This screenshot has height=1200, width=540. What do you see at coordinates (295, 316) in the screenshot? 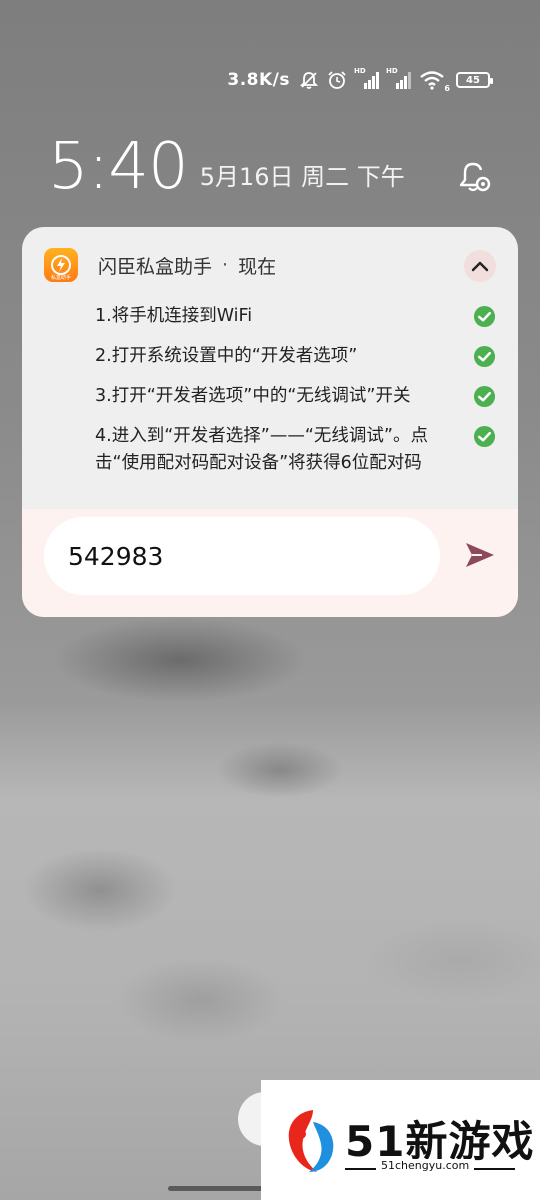
I see `list-item: 1.将手机连接到WiFi` at bounding box center [295, 316].